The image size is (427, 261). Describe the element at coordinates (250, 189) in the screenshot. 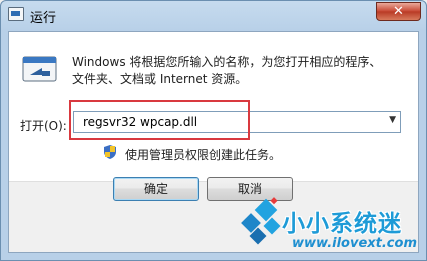

I see `cancel-button: 取消` at that location.